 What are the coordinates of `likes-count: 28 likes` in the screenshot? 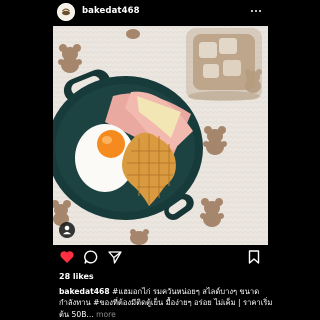 It's located at (76, 276).